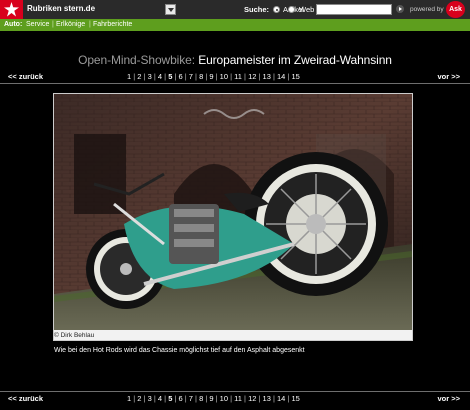  Describe the element at coordinates (291, 9) in the screenshot. I see `radio-web` at that location.